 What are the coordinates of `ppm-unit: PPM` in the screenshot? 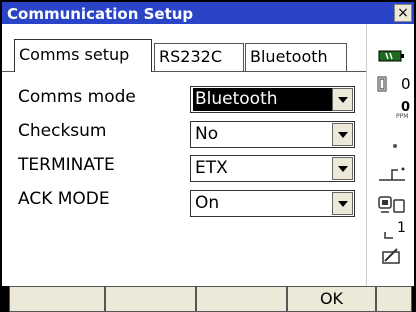 It's located at (402, 116).